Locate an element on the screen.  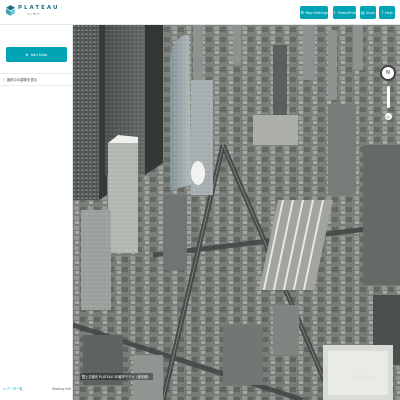
data-list-label: データ一覧 is located at coordinates (14, 389).